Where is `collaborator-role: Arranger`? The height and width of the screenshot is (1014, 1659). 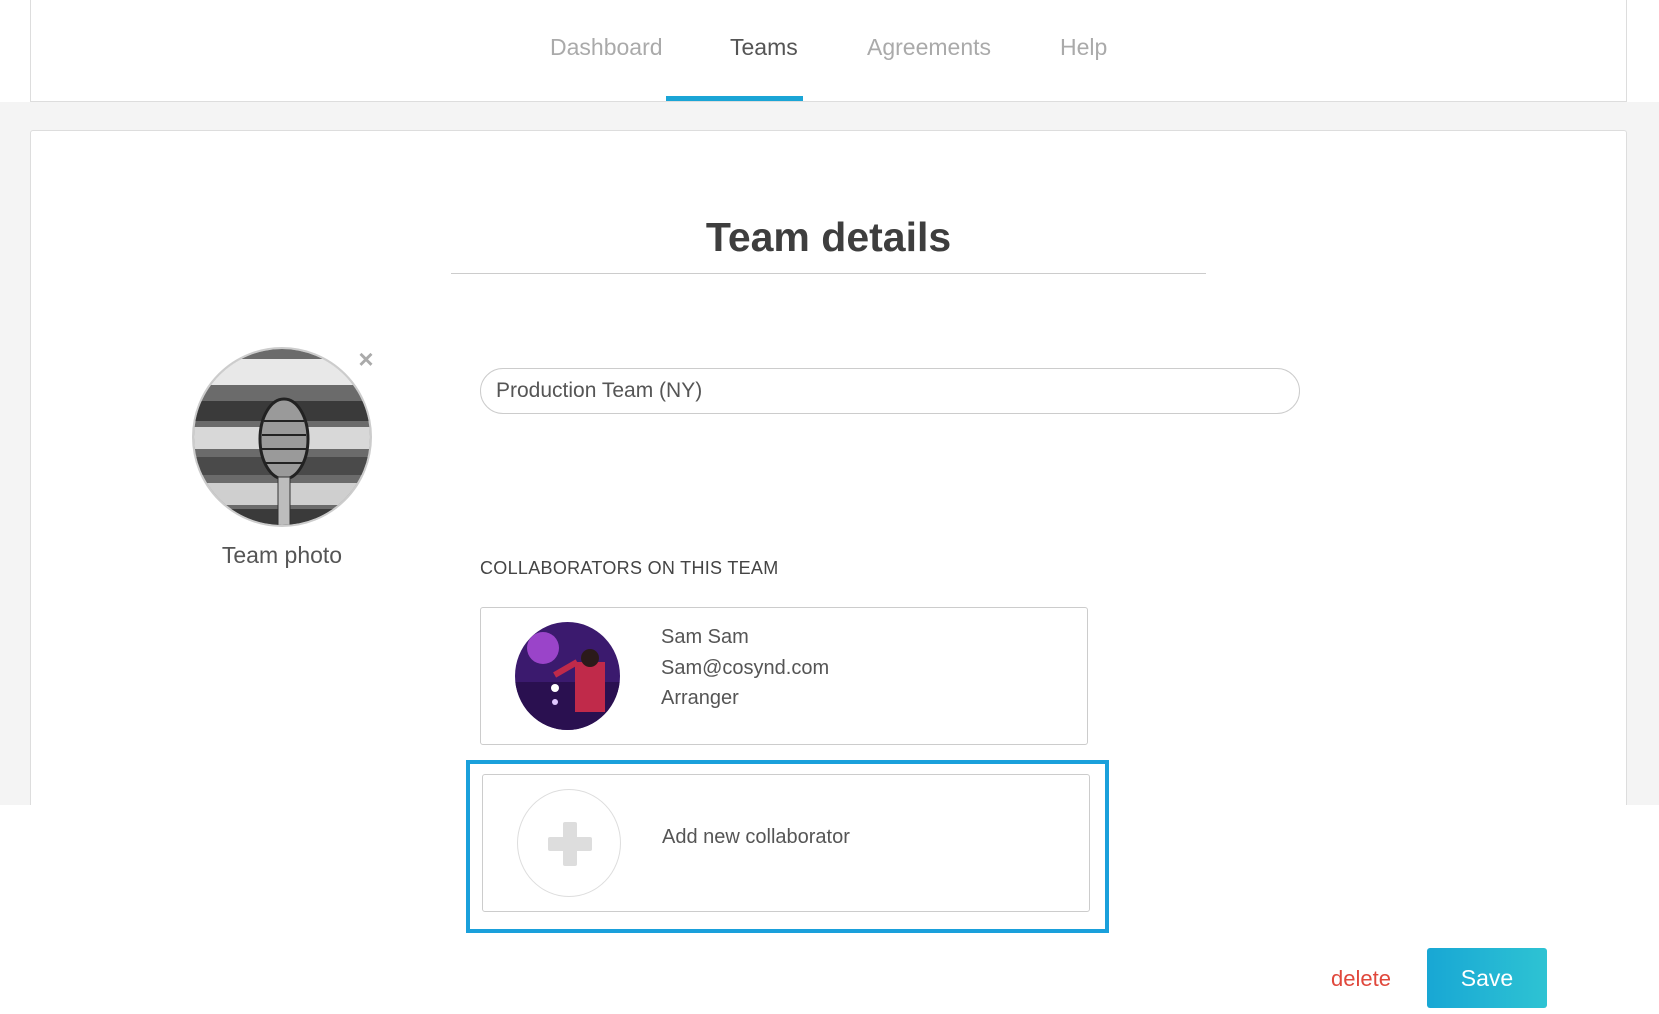
collaborator-role: Arranger is located at coordinates (700, 698).